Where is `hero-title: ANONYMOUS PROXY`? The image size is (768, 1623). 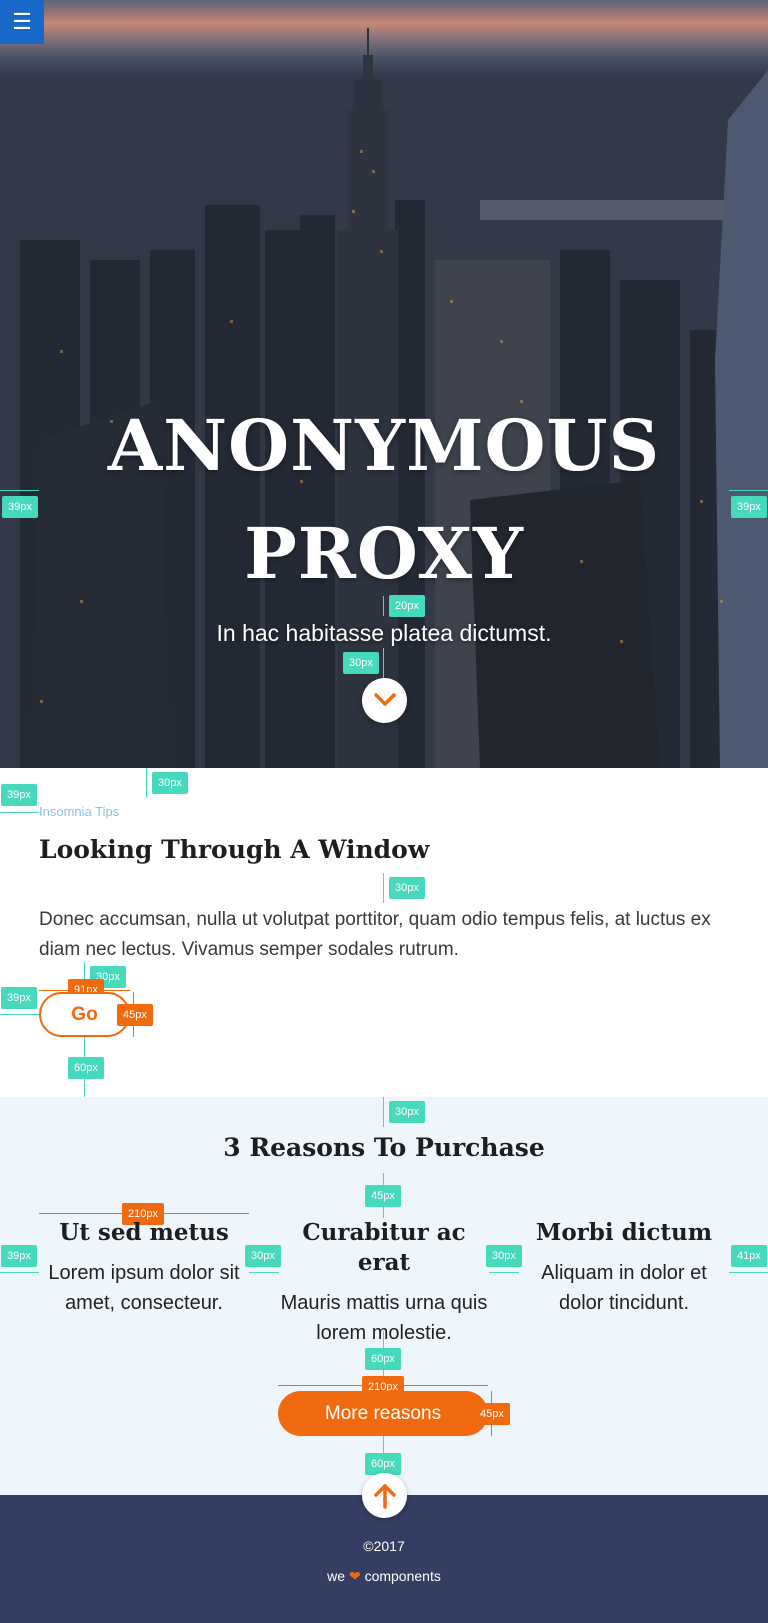 hero-title: ANONYMOUS PROXY is located at coordinates (384, 500).